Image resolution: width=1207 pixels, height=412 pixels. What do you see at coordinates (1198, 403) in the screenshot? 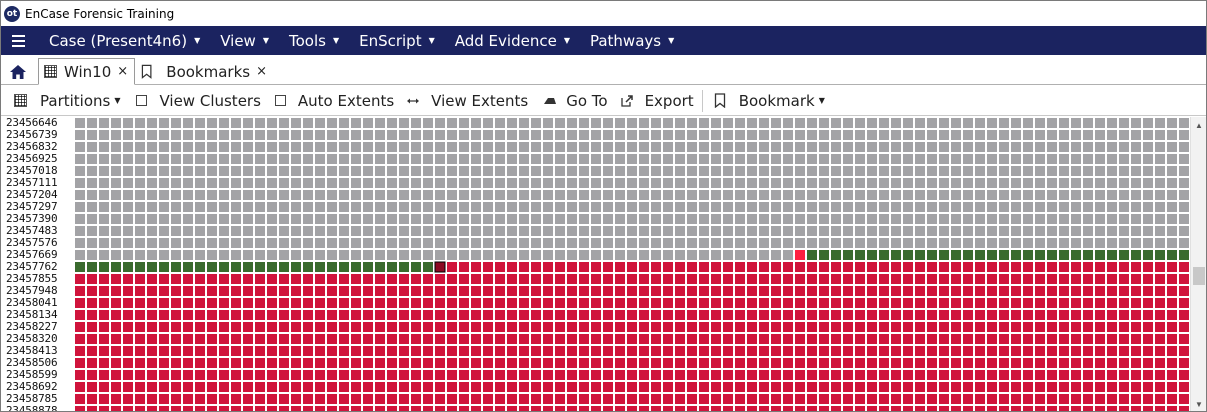
I see `scroll-down-arrow-icon: ▼` at bounding box center [1198, 403].